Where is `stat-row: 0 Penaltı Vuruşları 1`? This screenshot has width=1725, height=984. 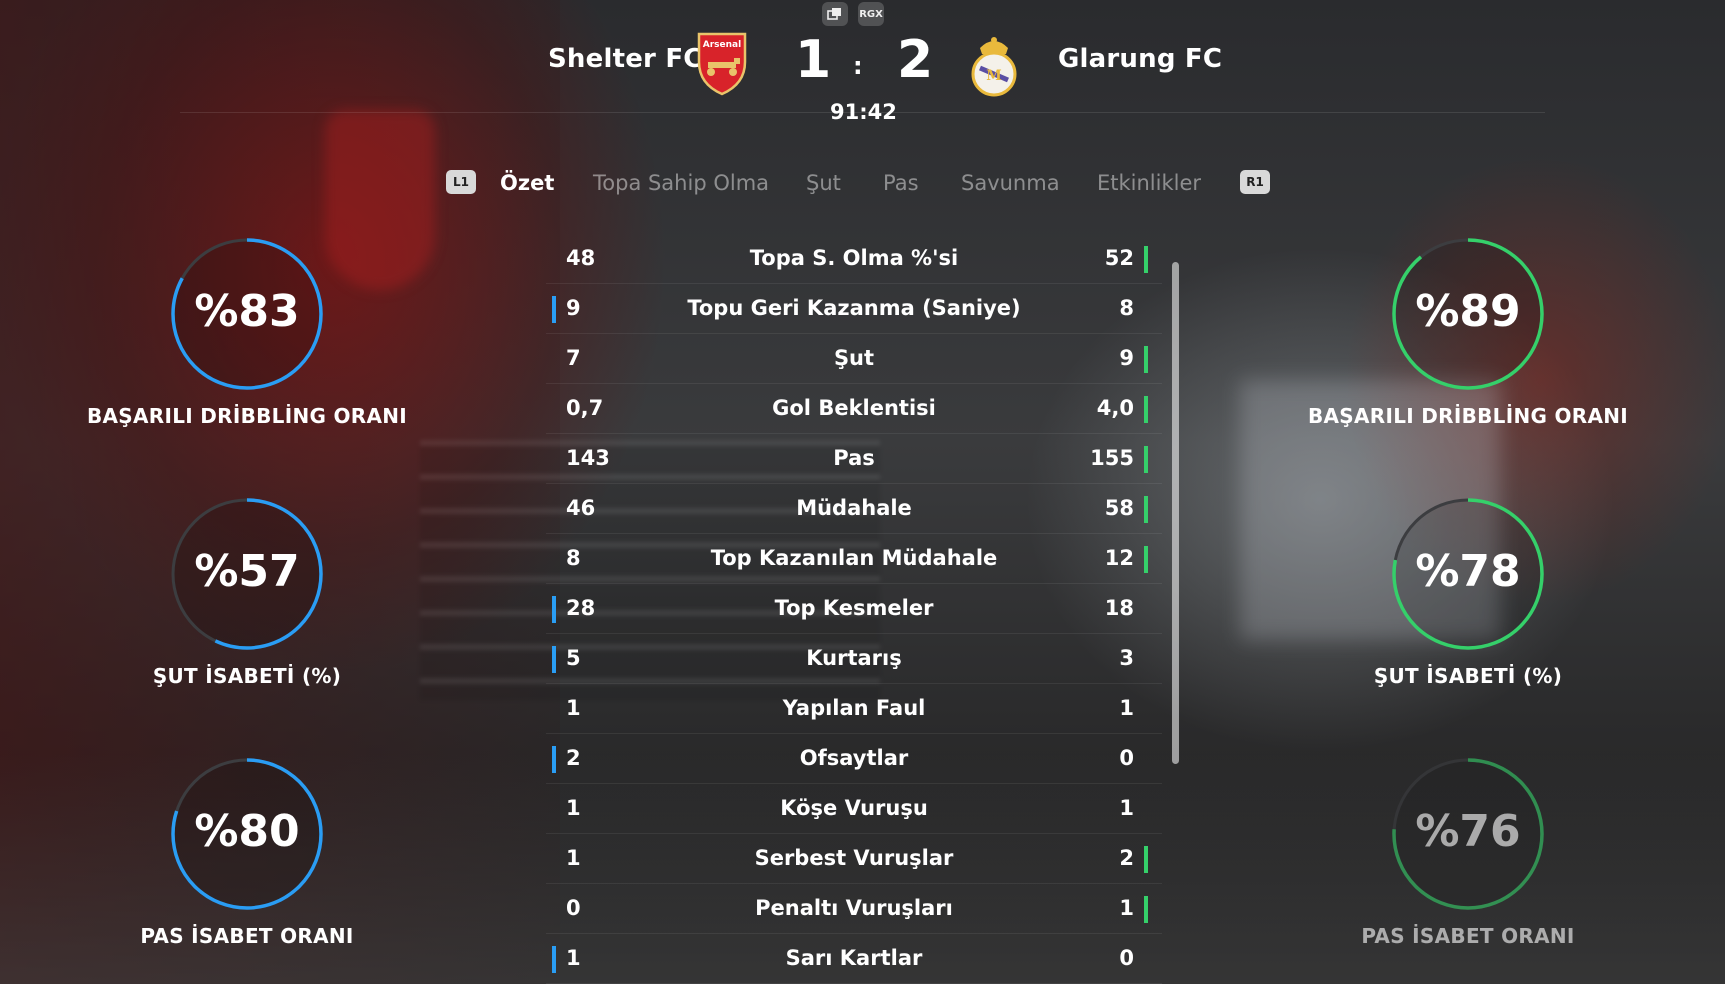 stat-row: 0 Penaltı Vuruşları 1 is located at coordinates (854, 909).